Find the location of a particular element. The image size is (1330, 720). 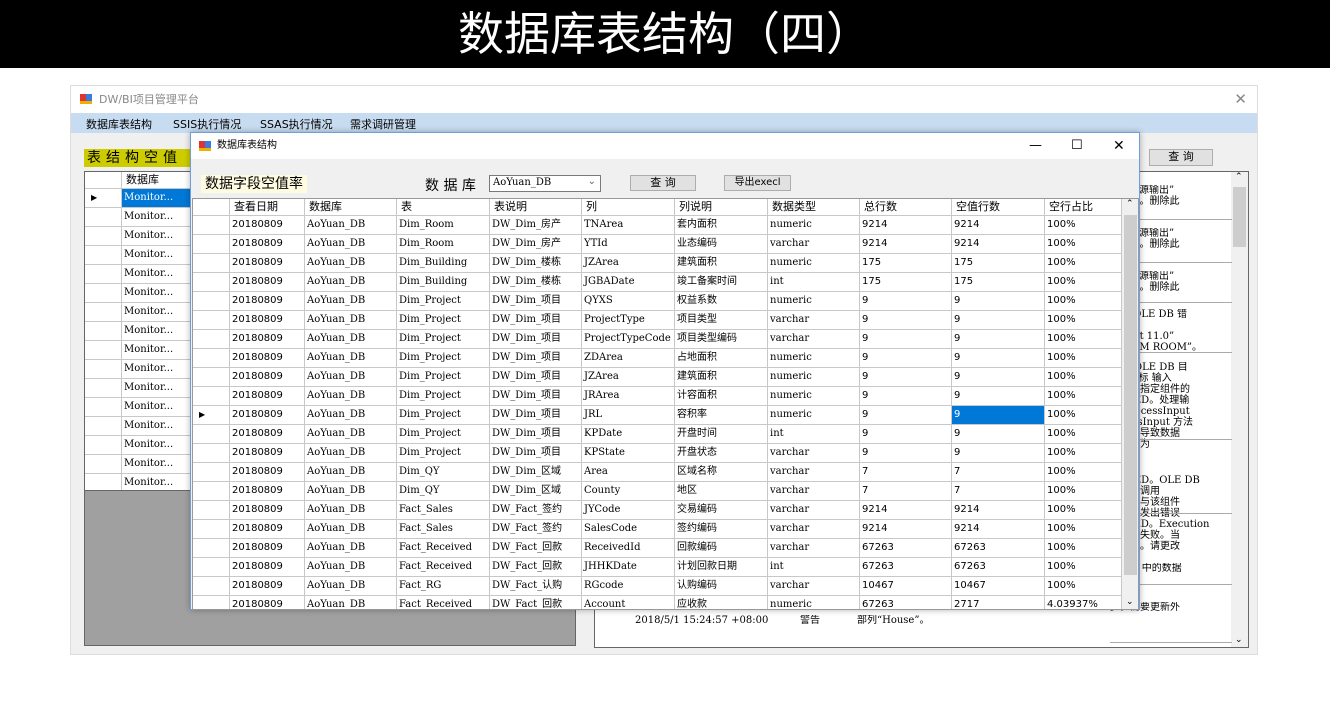

cell-column: KPDate is located at coordinates (628, 434).